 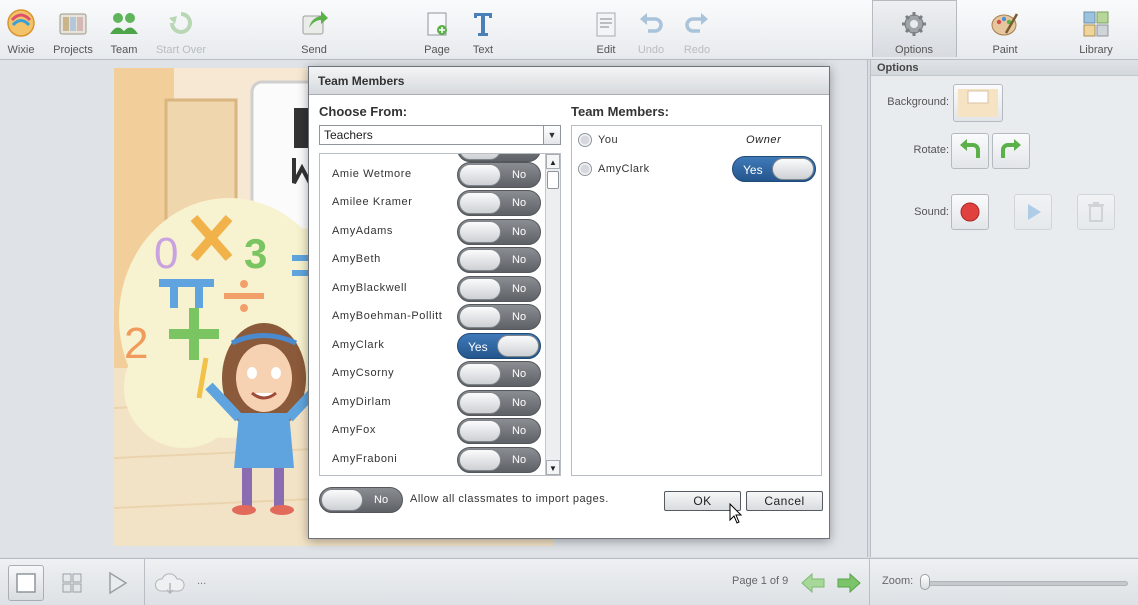 What do you see at coordinates (606, 50) in the screenshot?
I see `toolbar-edit-label: Edit` at bounding box center [606, 50].